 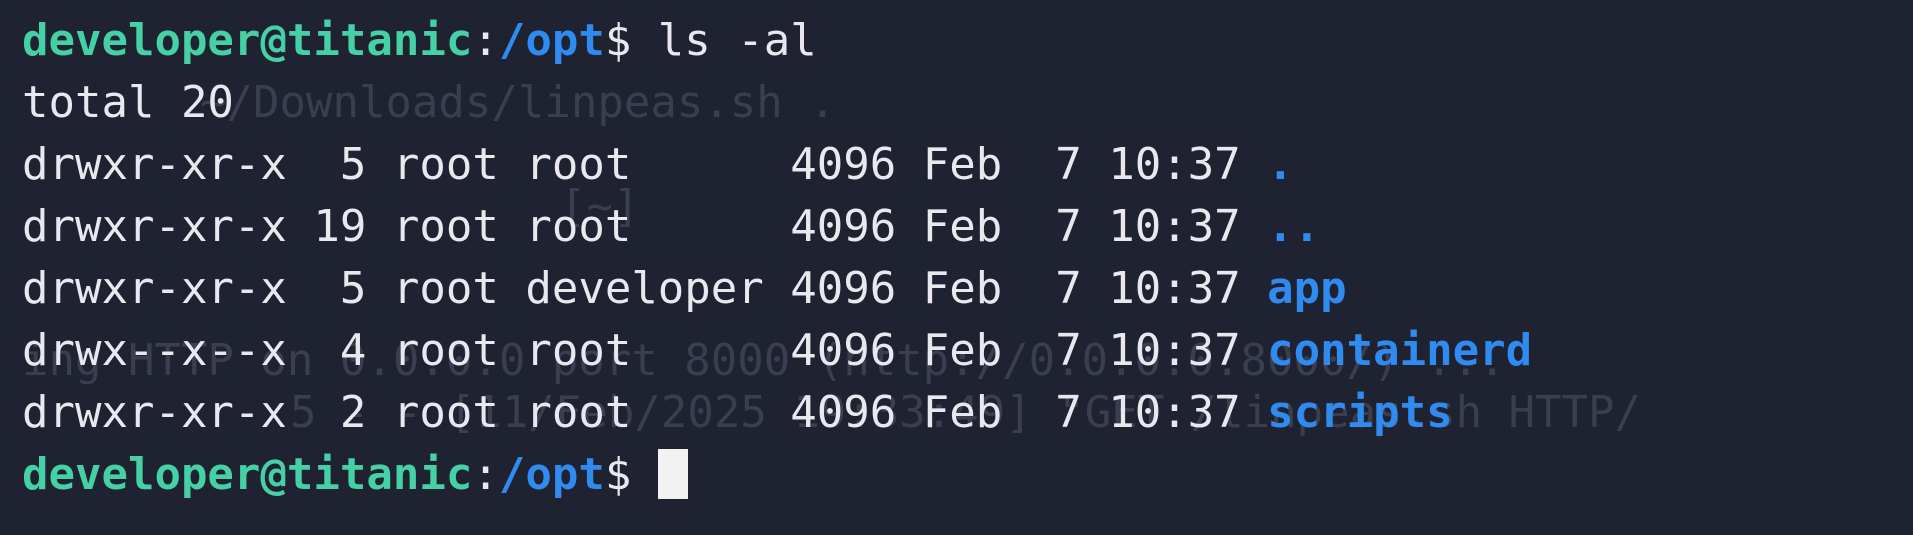 What do you see at coordinates (1294, 226) in the screenshot?
I see `dir-name: ..` at bounding box center [1294, 226].